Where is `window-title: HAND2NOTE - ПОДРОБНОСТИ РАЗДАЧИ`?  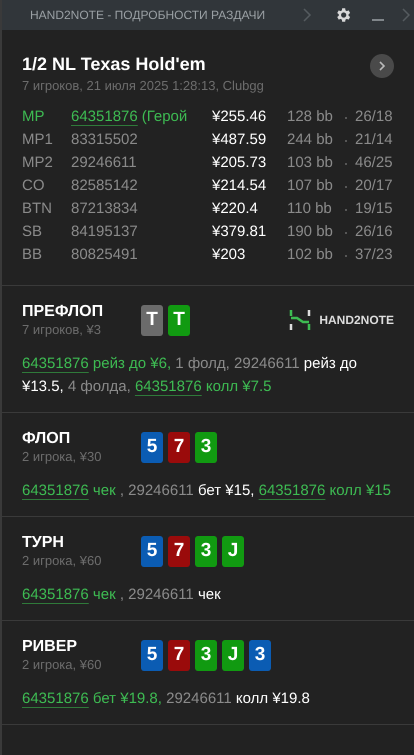
window-title: HAND2NOTE - ПОДРОБНОСТИ РАЗДАЧИ is located at coordinates (148, 15).